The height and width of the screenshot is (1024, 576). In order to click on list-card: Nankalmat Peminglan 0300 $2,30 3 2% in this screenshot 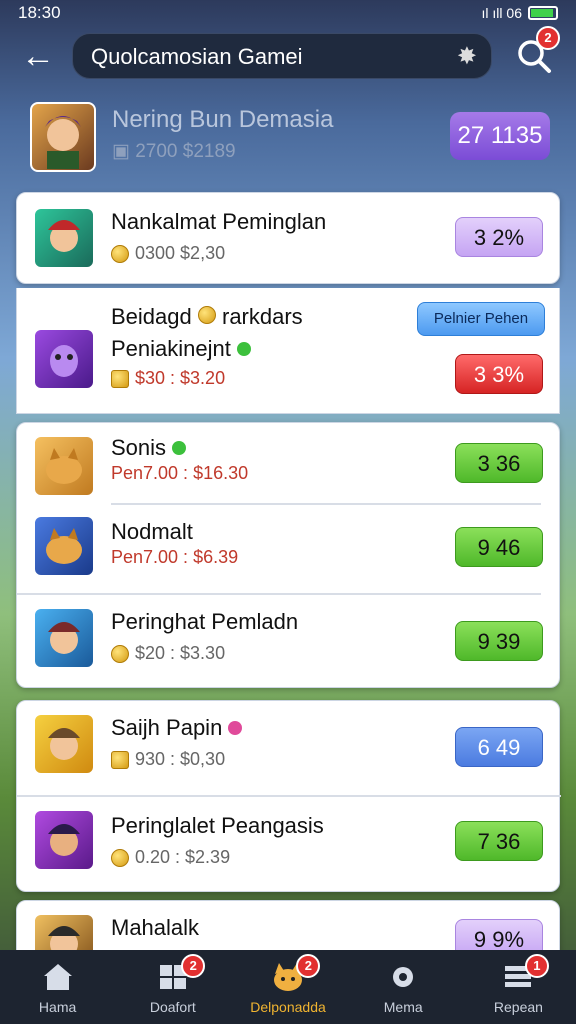, I will do `click(288, 238)`.